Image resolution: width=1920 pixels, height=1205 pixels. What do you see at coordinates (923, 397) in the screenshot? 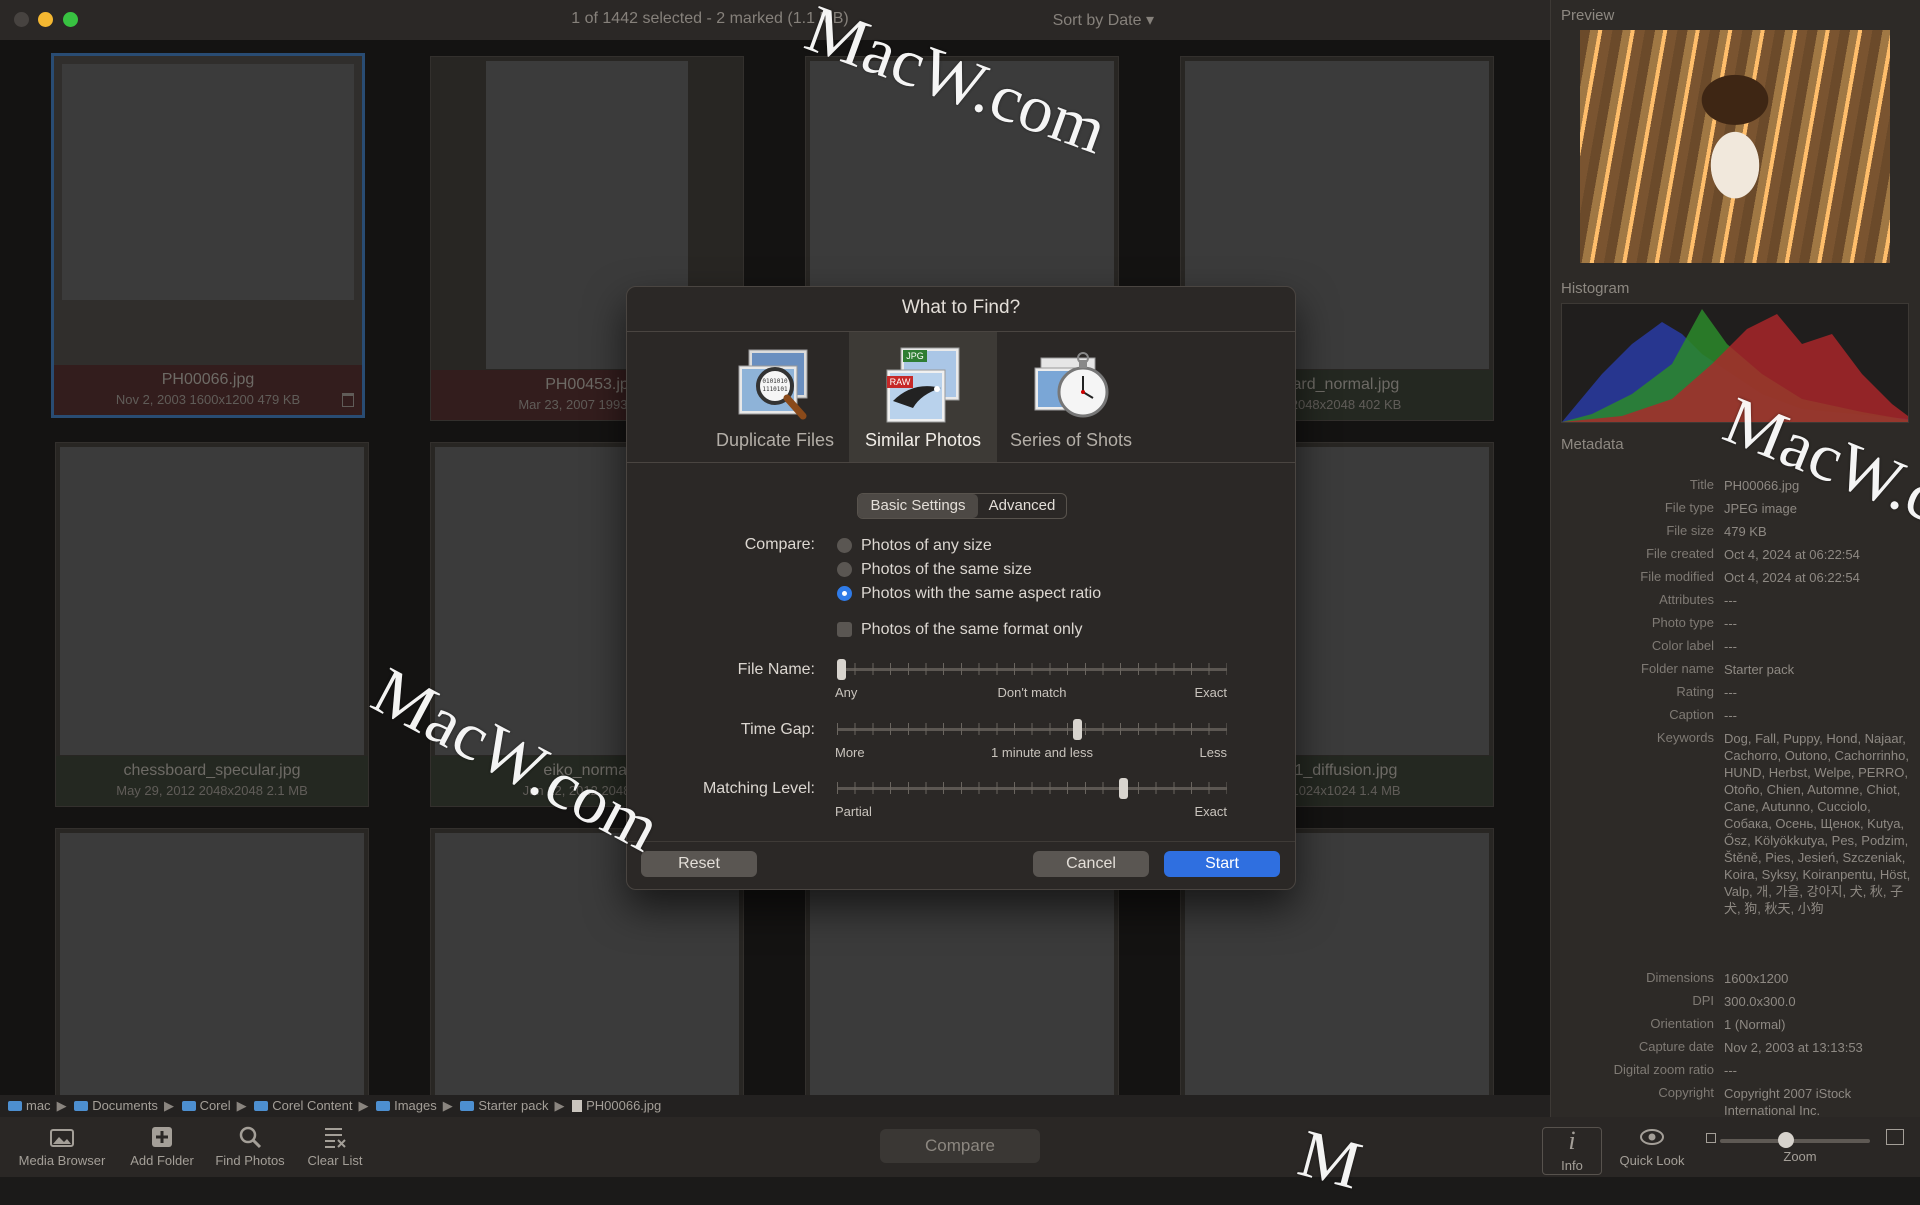
I see `mode-similar-photos: JPG RAW Similar Photos` at bounding box center [923, 397].